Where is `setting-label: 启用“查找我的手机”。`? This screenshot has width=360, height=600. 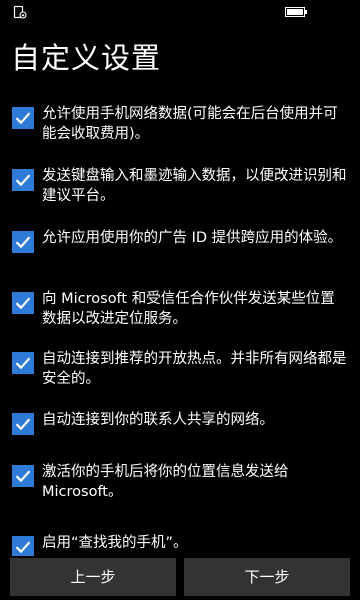 setting-label: 启用“查找我的手机”。 is located at coordinates (115, 543).